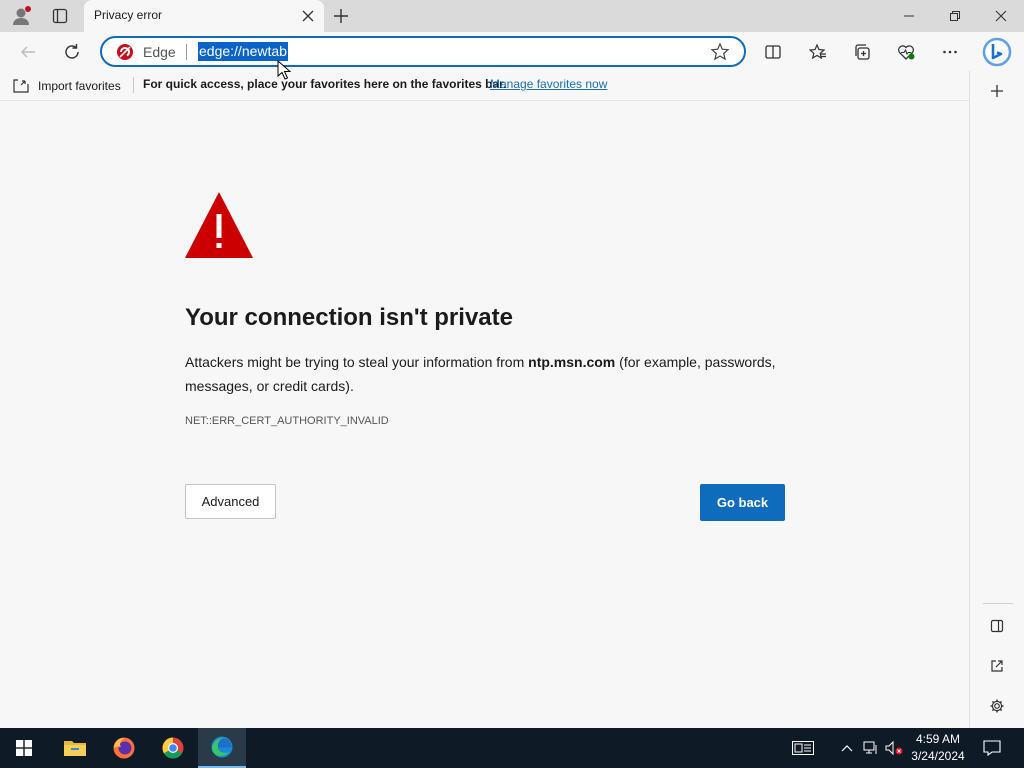 The image size is (1024, 768). I want to click on advanced-button: Advanced, so click(230, 501).